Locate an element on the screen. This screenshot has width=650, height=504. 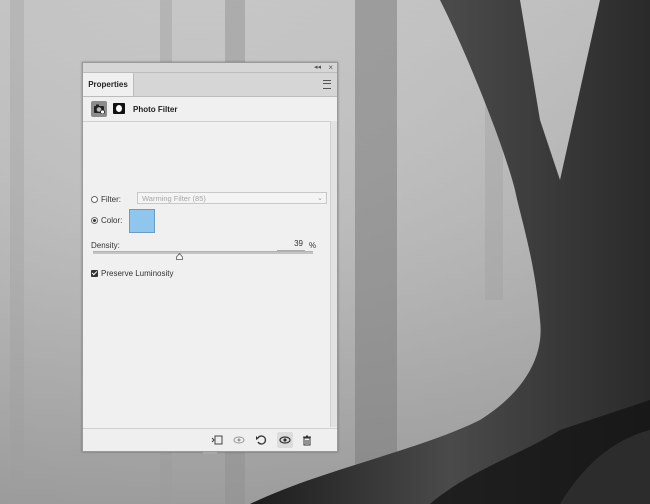
color-radio is located at coordinates (94, 220).